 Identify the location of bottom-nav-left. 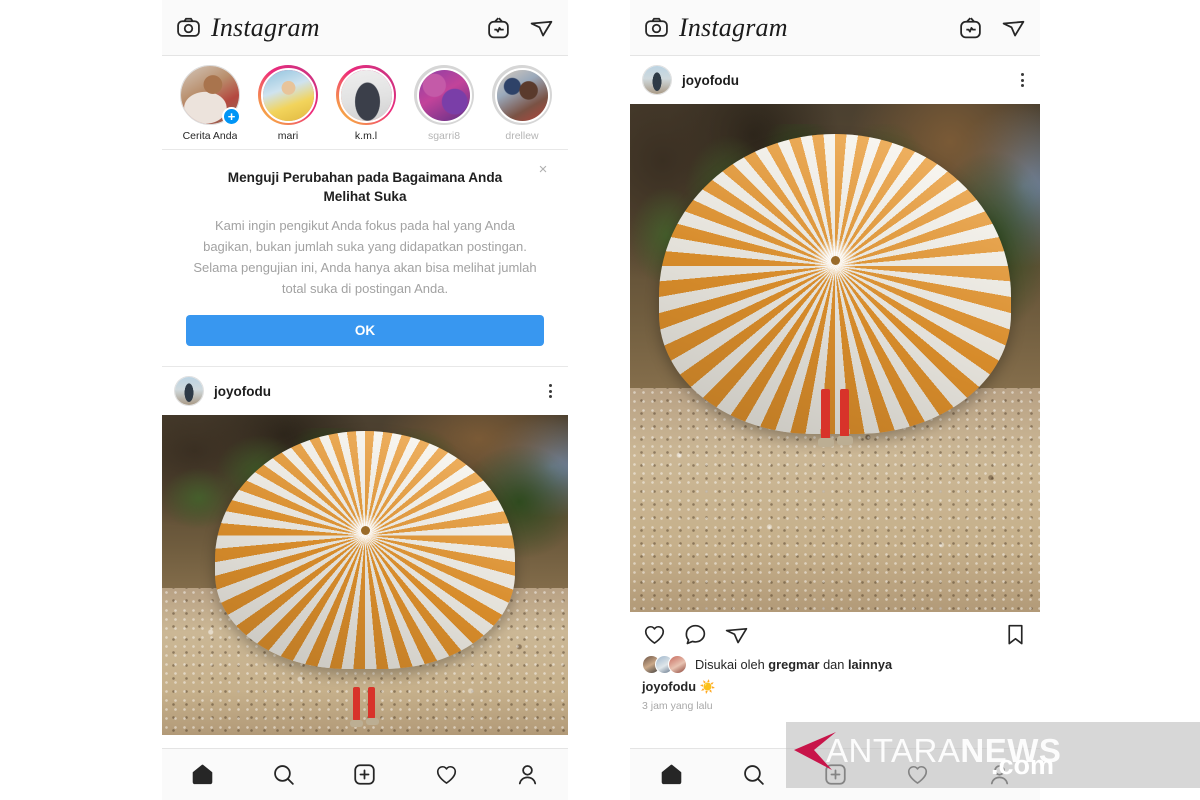
(365, 774).